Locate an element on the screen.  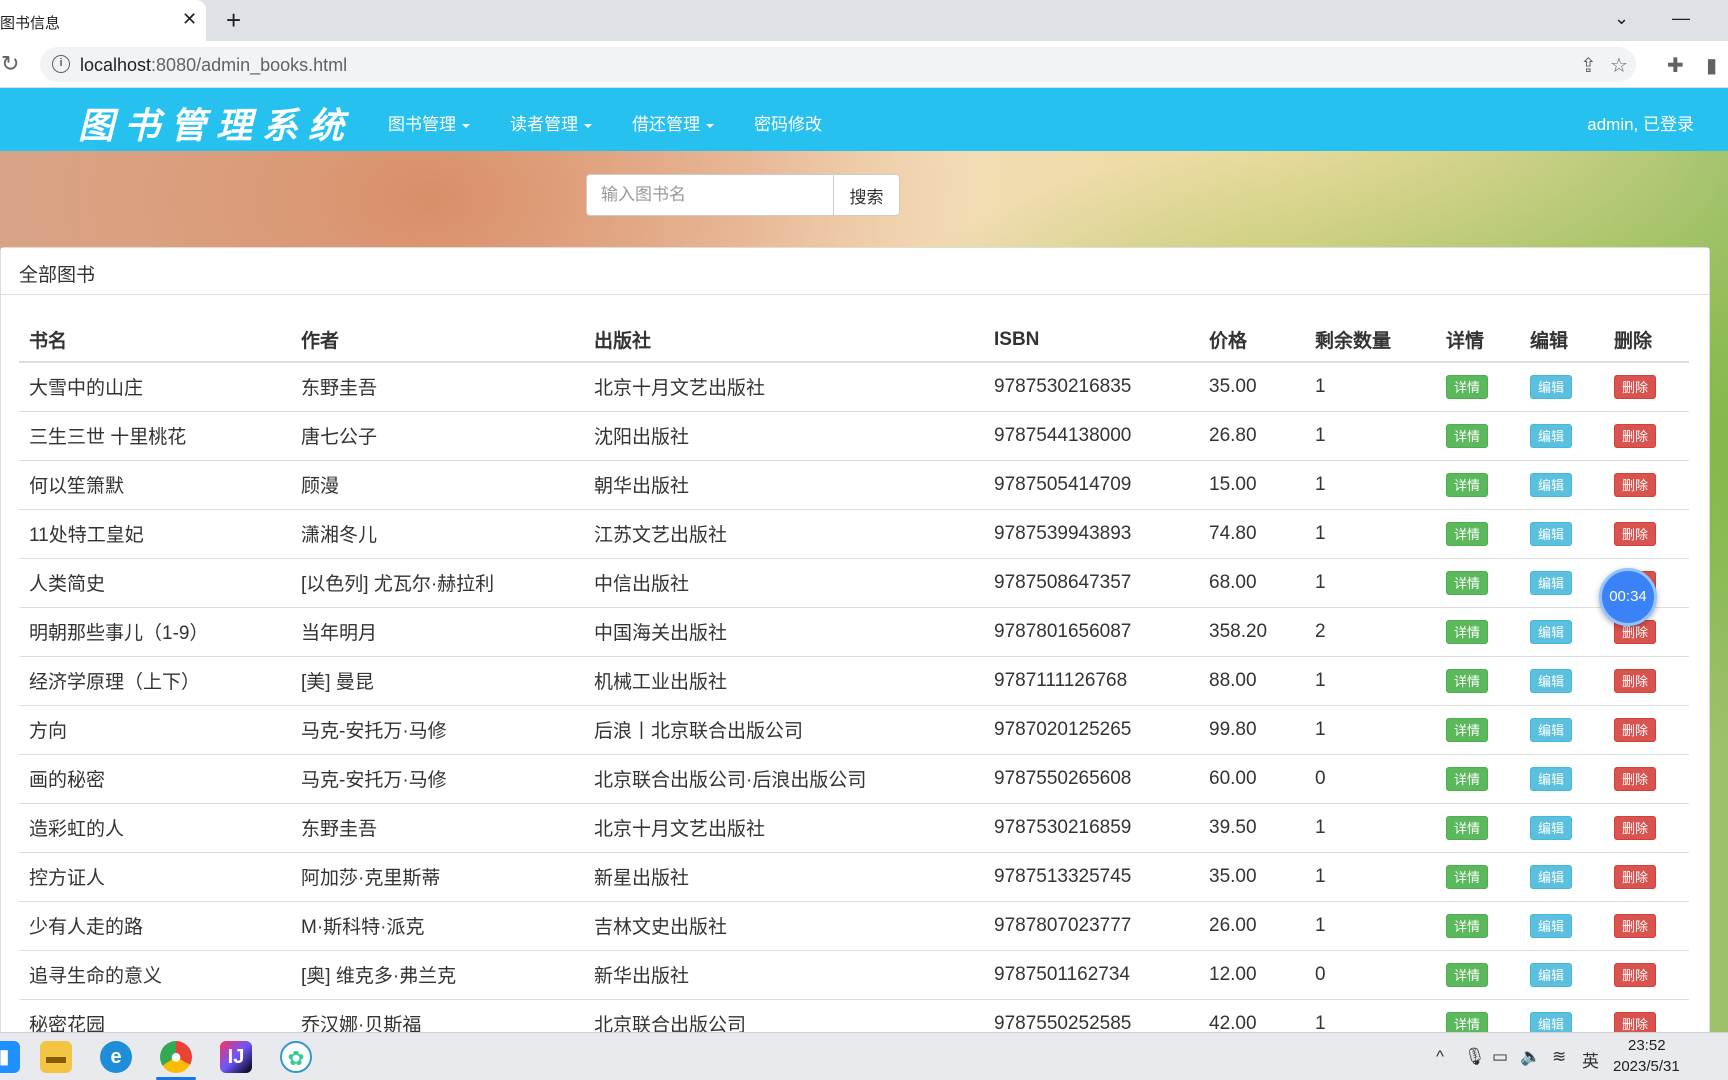
author-cell: 当年明月 is located at coordinates (437, 631).